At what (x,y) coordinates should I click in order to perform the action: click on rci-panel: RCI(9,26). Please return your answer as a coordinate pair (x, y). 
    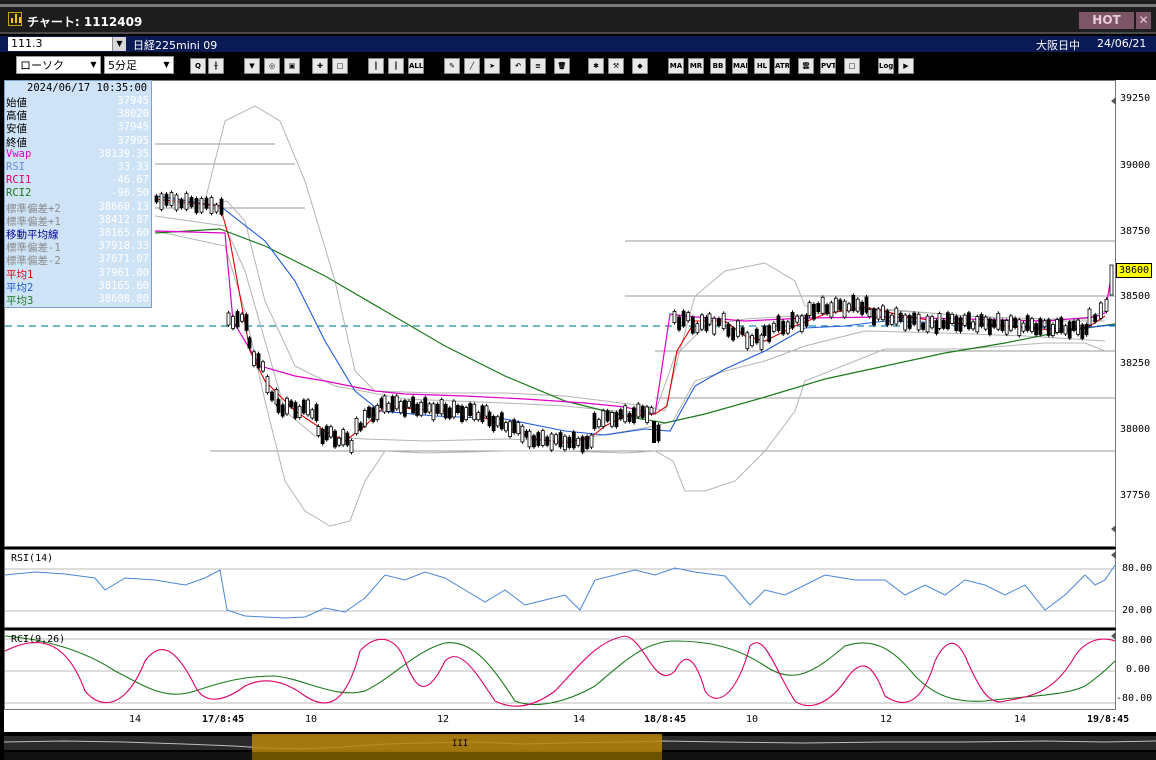
    Looking at the image, I should click on (560, 670).